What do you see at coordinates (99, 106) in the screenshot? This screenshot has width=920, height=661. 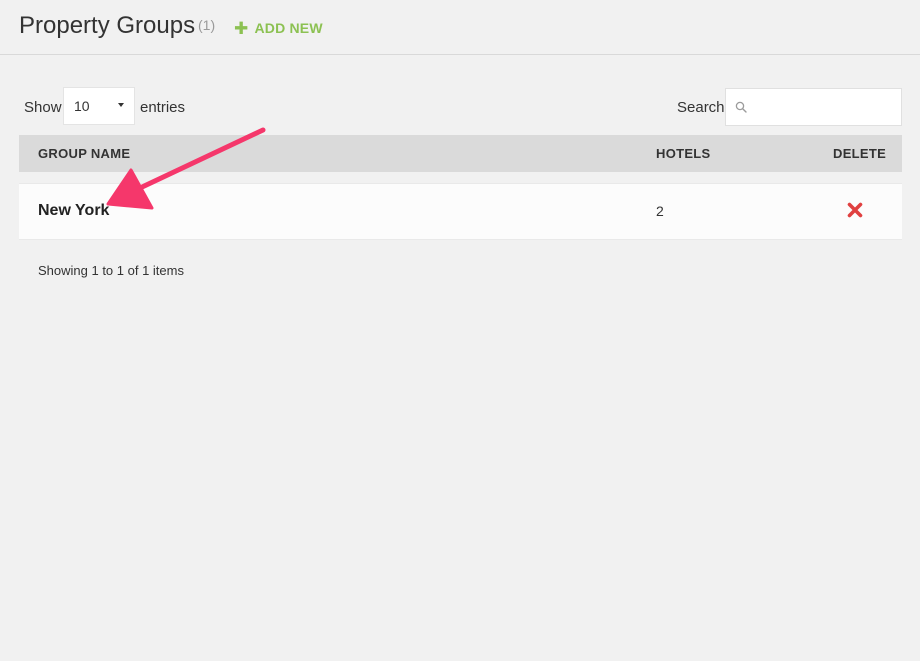 I see `entries-per-page-select: 10` at bounding box center [99, 106].